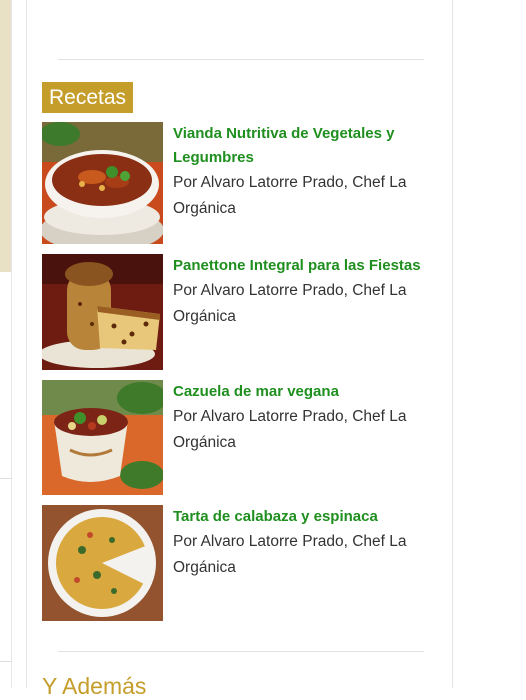  Describe the element at coordinates (11, 344) in the screenshot. I see `left-column-border` at that location.